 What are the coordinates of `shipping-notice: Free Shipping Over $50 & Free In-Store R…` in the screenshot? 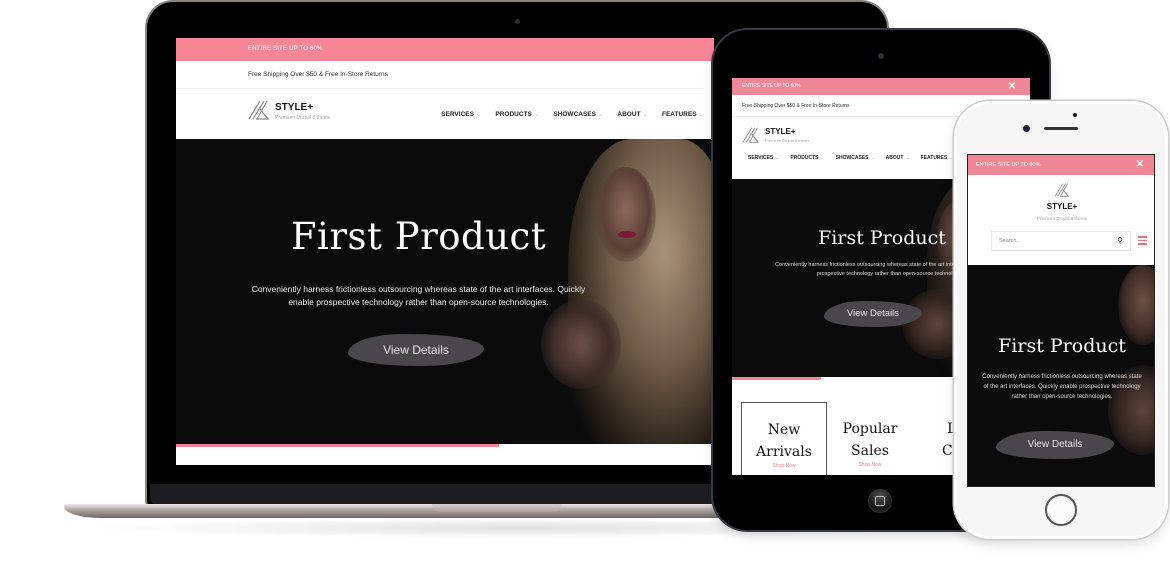 It's located at (440, 75).